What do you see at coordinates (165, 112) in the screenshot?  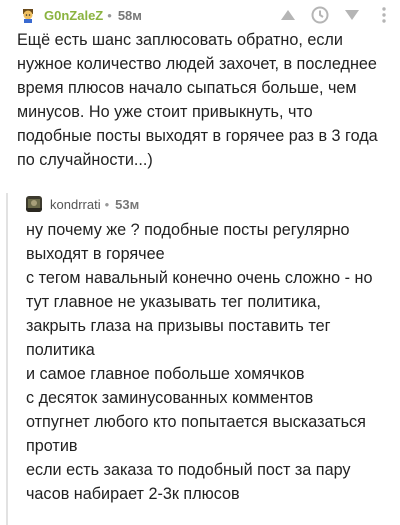 I see `comment-line: минусов. Но уже стоит привыкнуть, что` at bounding box center [165, 112].